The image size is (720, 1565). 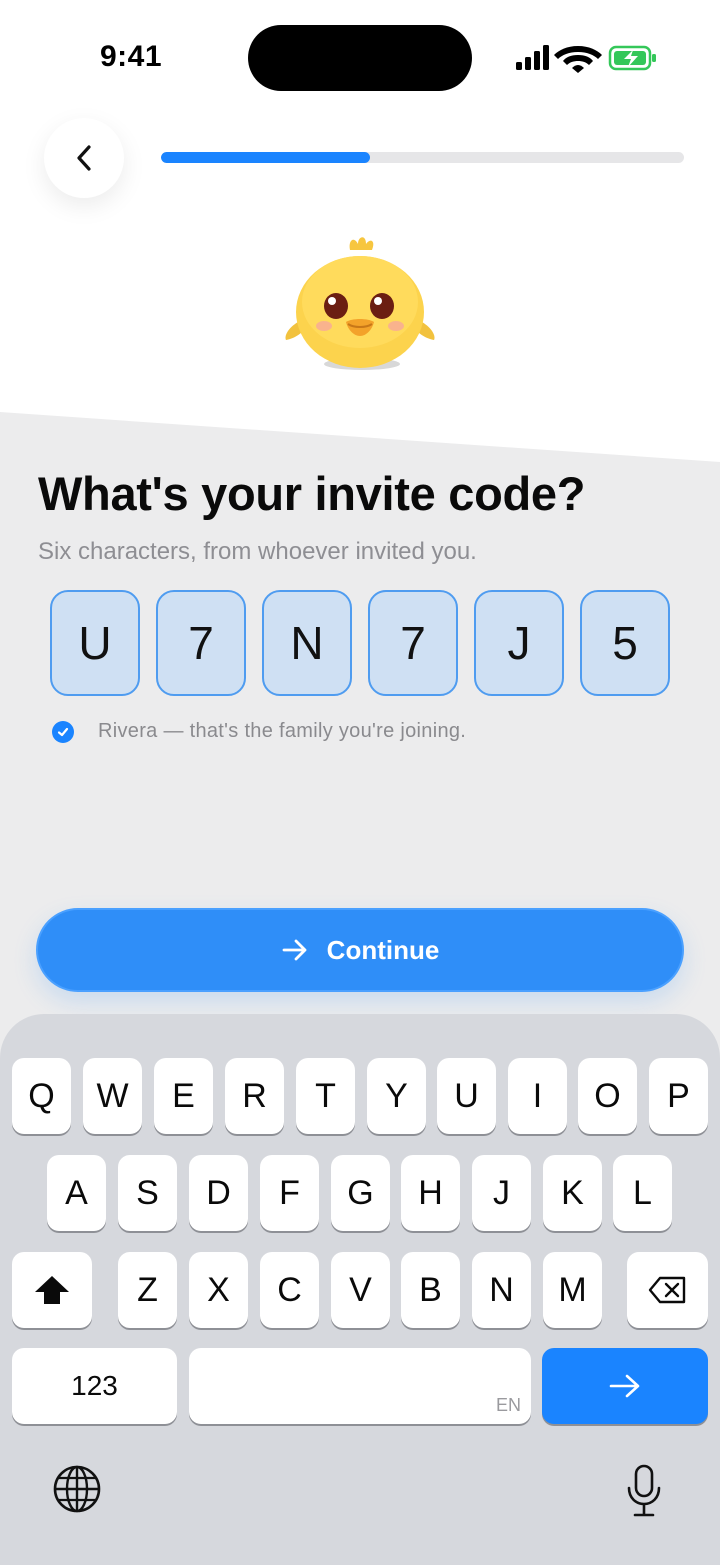 I want to click on keyboard-row-2: A S D F G H J K L, so click(x=360, y=1194).